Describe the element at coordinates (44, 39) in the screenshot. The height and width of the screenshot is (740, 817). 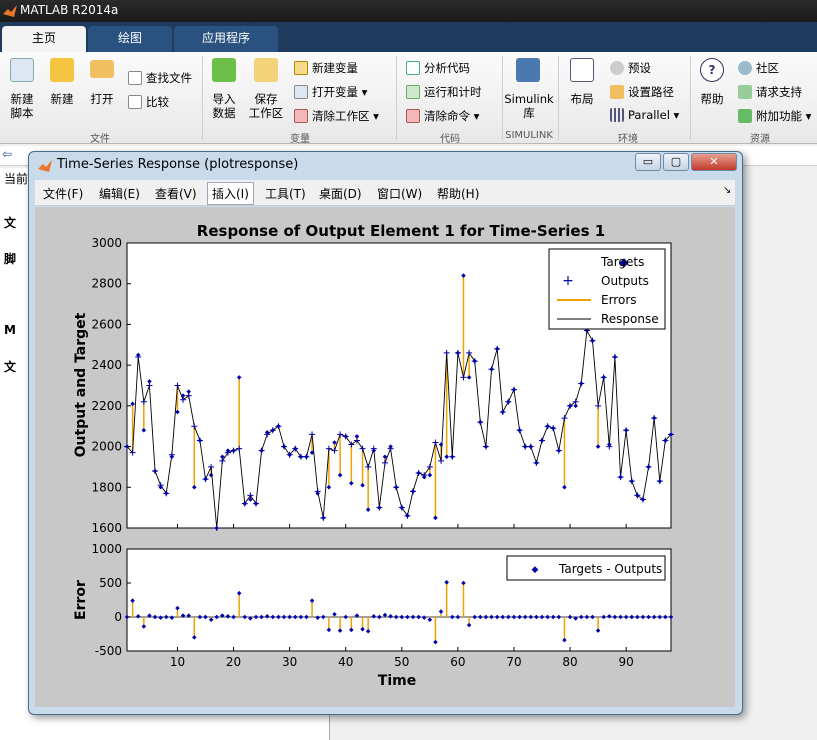
I see `tab-home: 主页` at that location.